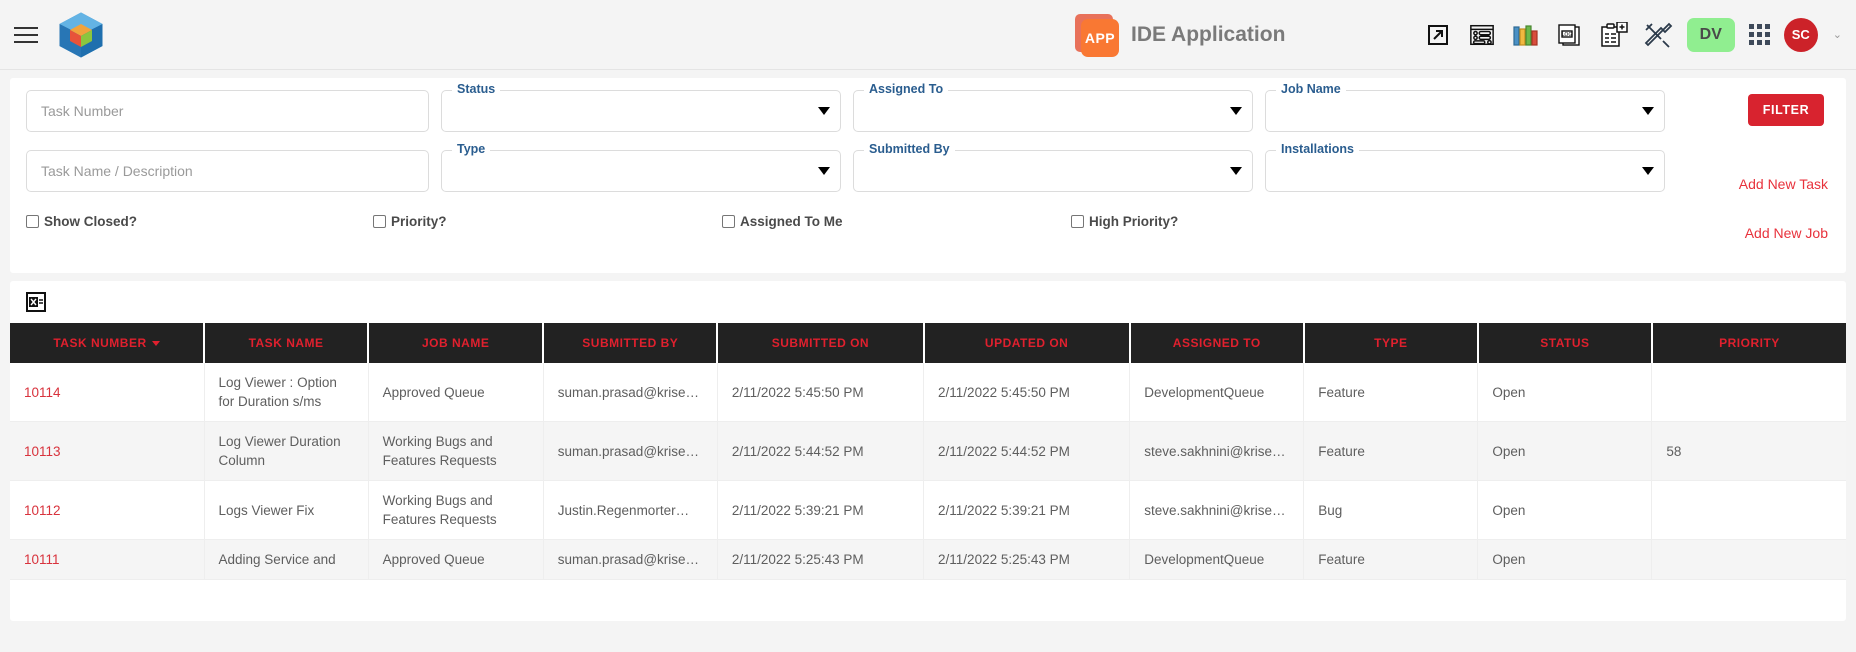 The image size is (1856, 652). I want to click on app-logo: APP IDE Application, so click(1180, 35).